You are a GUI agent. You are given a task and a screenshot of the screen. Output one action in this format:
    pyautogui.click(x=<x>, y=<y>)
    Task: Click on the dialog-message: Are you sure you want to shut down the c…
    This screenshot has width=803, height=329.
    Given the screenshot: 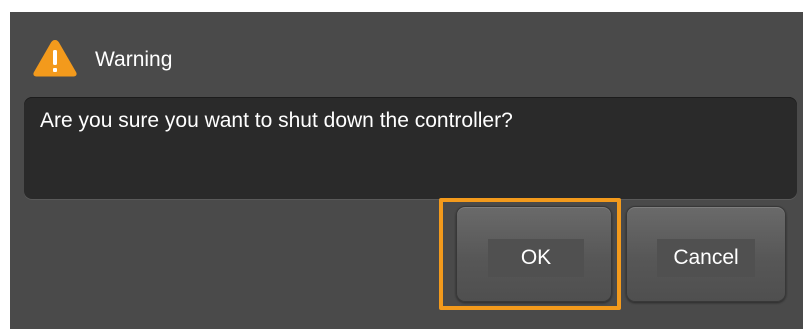 What is the action you would take?
    pyautogui.click(x=276, y=120)
    